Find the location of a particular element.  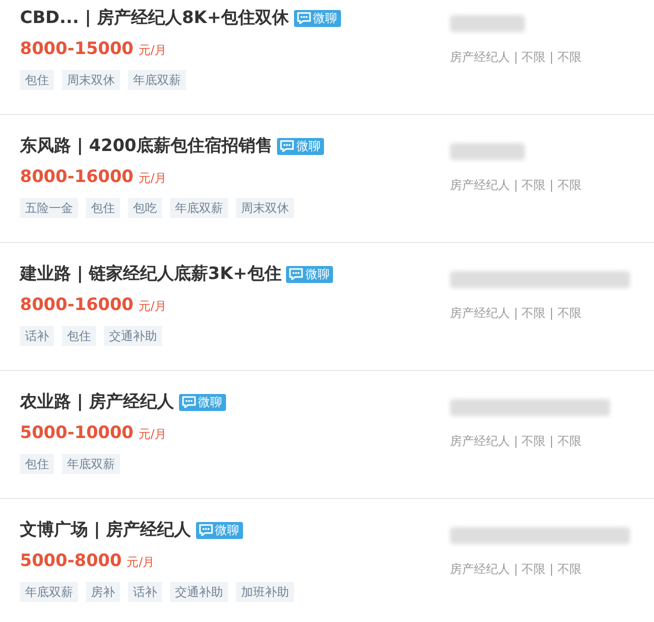

salary-range: 5000-10000 is located at coordinates (77, 433).